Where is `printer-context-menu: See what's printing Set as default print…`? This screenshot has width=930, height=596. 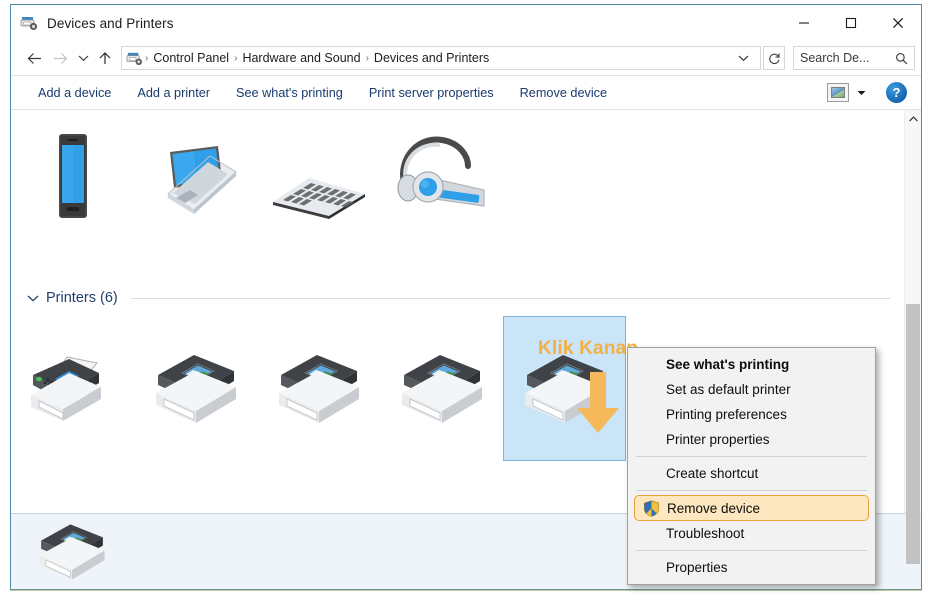 printer-context-menu: See what's printing Set as default print… is located at coordinates (751, 466).